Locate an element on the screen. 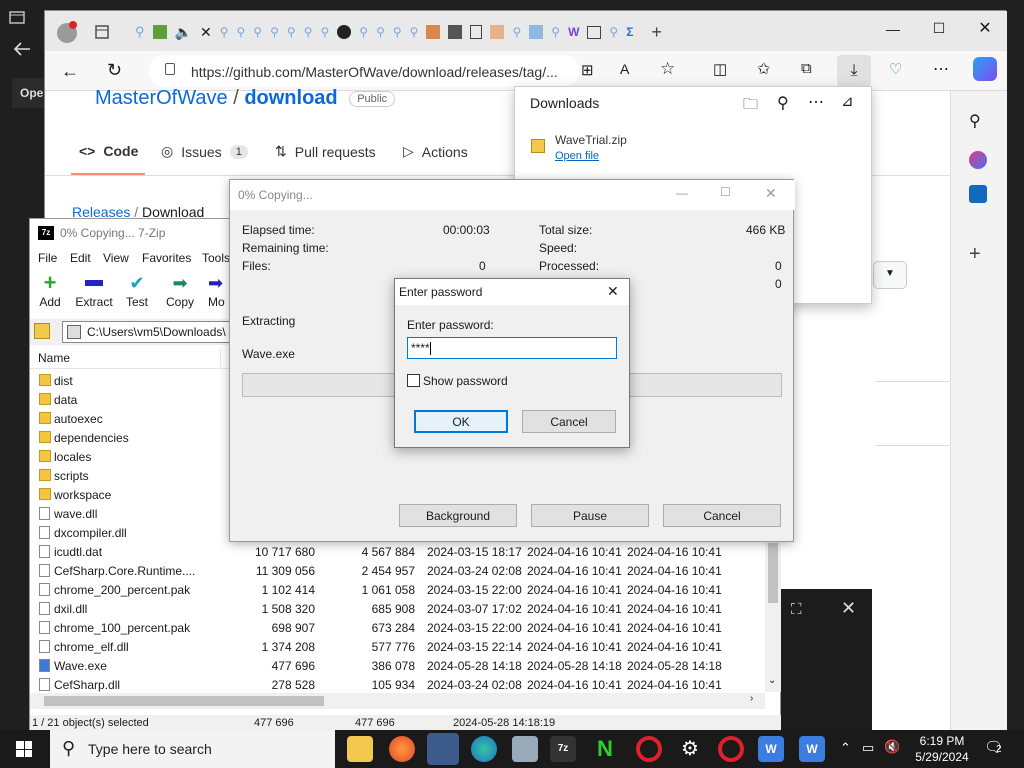  chrome-icon is located at coordinates (443, 749).